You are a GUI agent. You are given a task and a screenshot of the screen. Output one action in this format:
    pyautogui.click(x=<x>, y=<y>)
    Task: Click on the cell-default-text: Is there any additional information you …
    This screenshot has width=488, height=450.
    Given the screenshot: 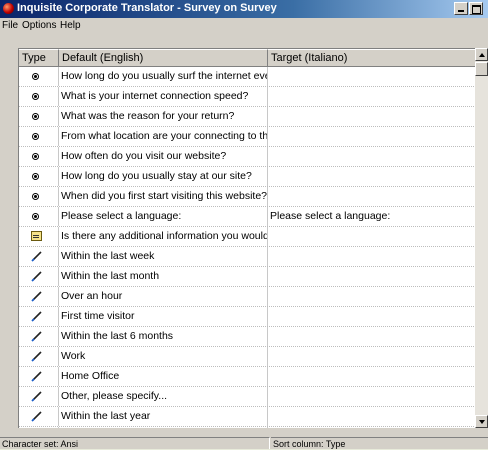 What is the action you would take?
    pyautogui.click(x=163, y=236)
    